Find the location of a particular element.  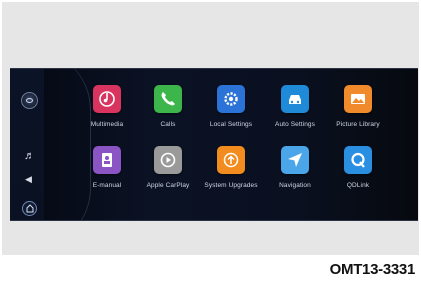

app-qdlink: QDLink is located at coordinates (358, 170).